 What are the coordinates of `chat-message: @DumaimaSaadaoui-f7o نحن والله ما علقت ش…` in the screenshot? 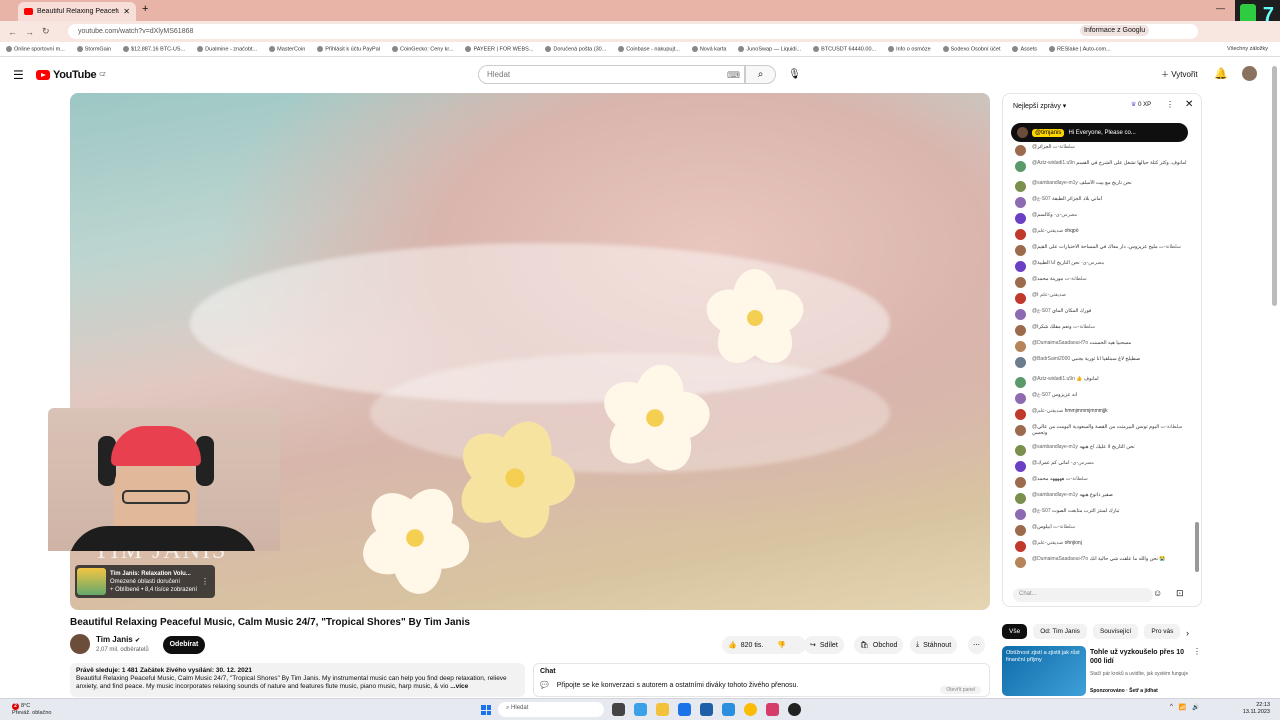 It's located at (1098, 566).